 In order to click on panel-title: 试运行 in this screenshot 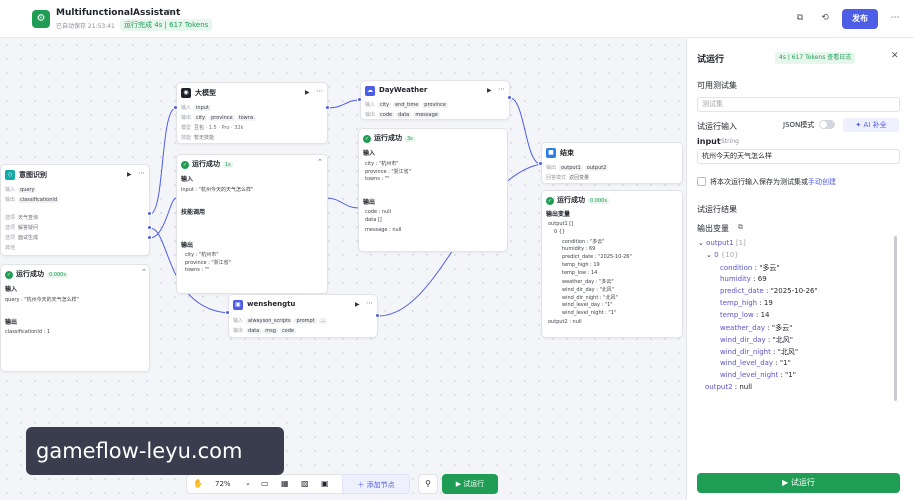, I will do `click(711, 60)`.